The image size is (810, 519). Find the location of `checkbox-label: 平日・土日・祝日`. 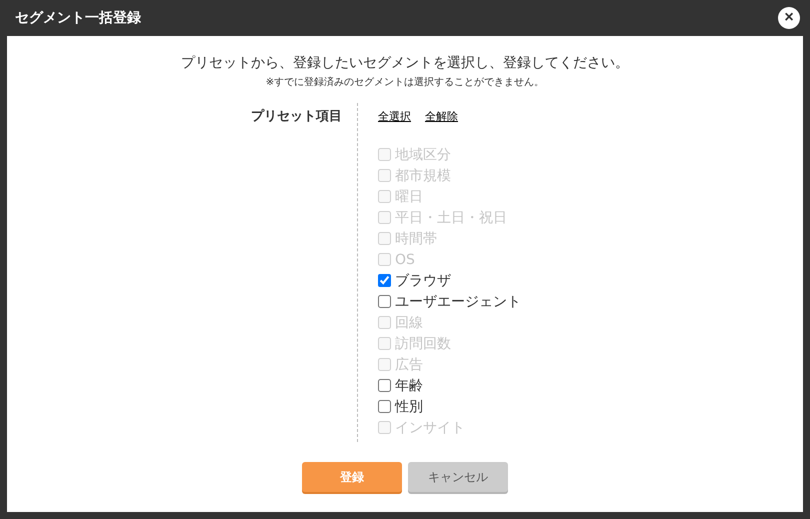

checkbox-label: 平日・土日・祝日 is located at coordinates (451, 217).